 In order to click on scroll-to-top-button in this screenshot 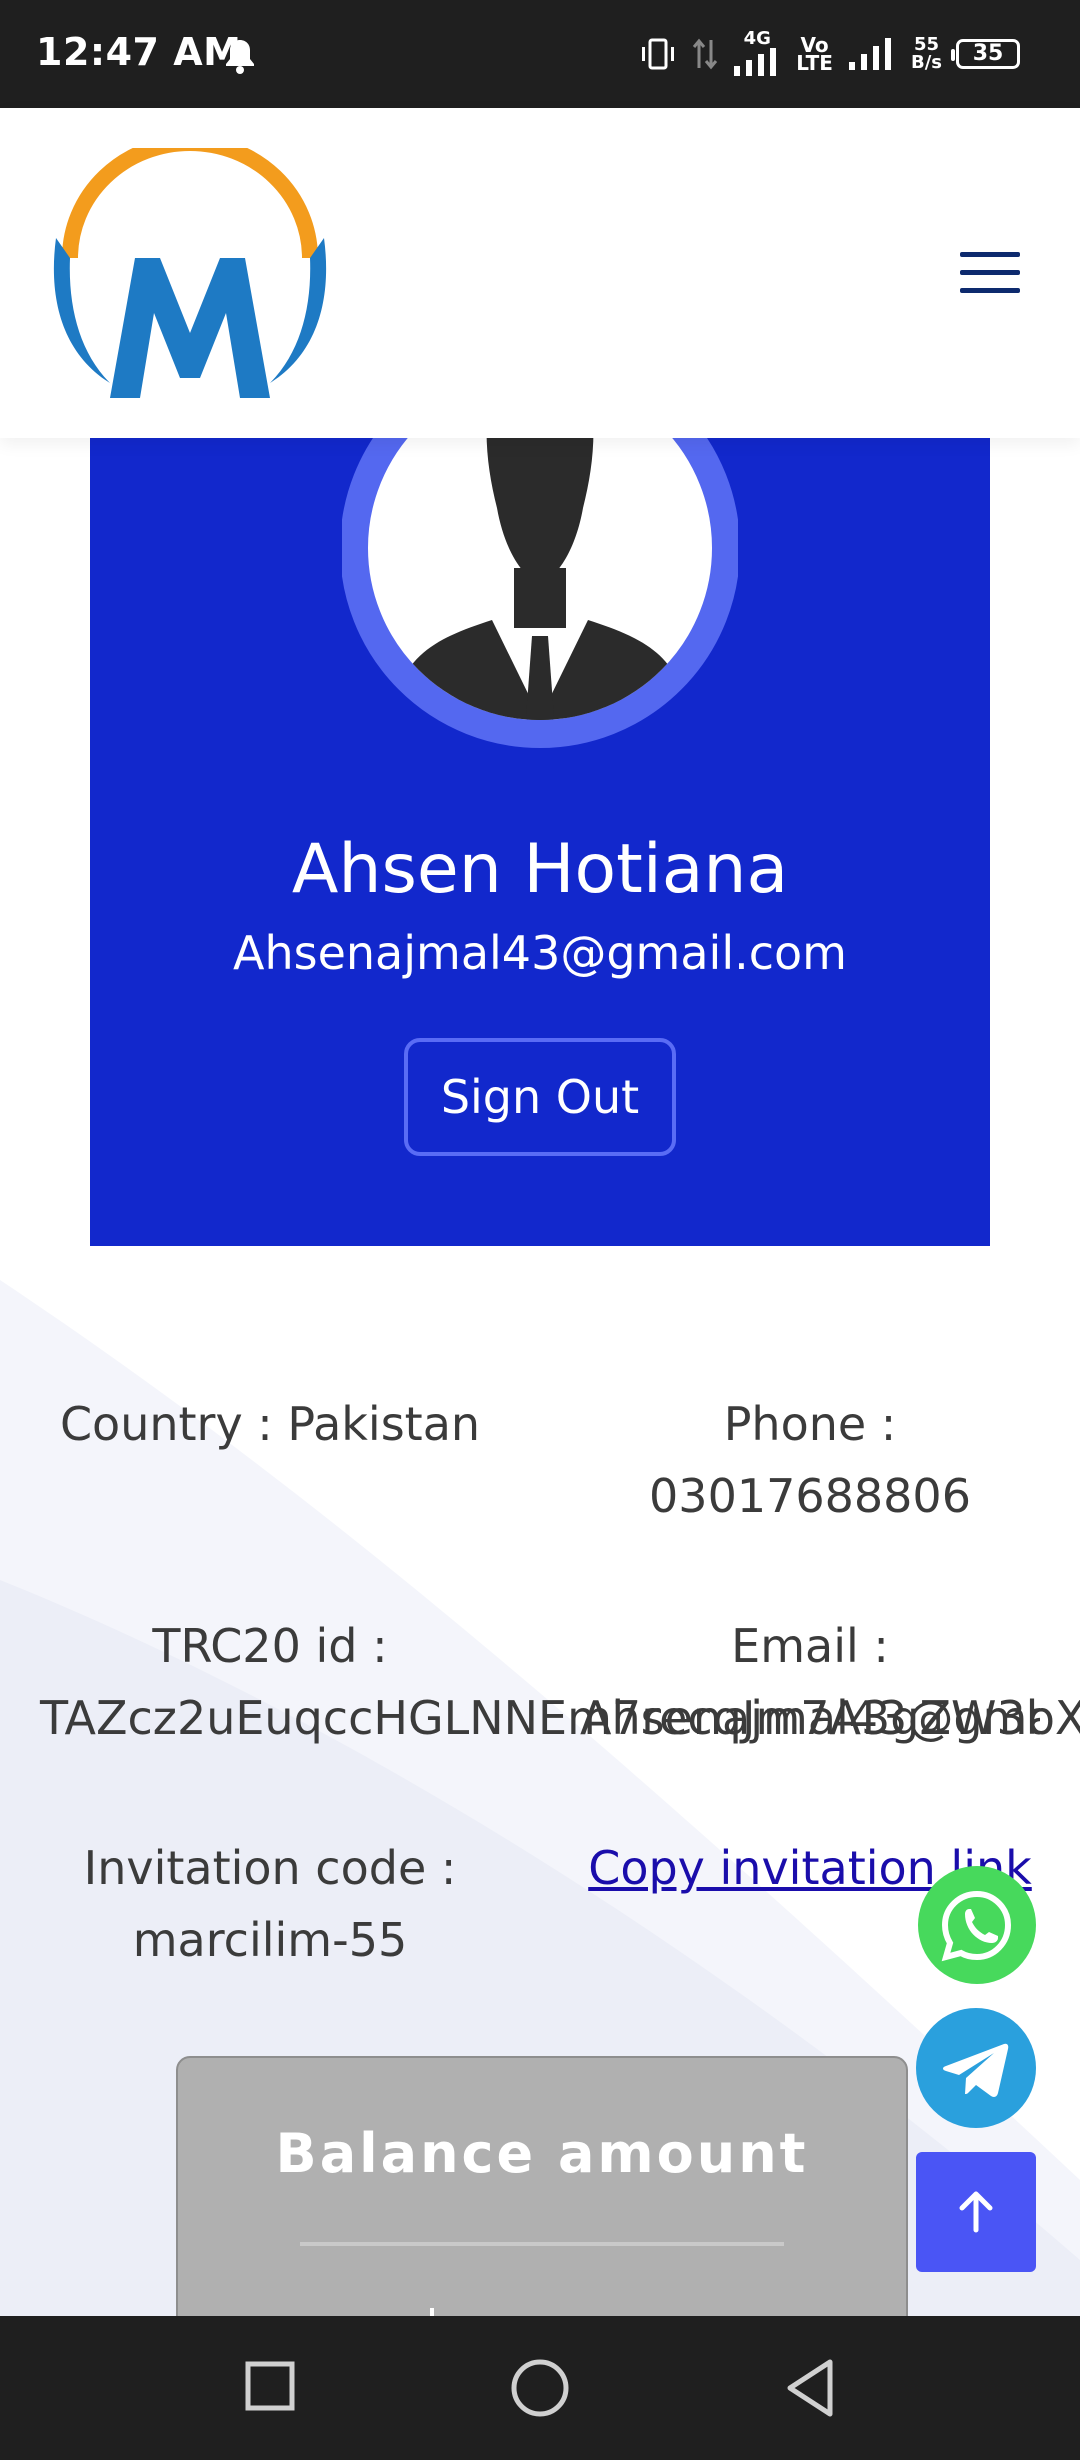, I will do `click(976, 2212)`.